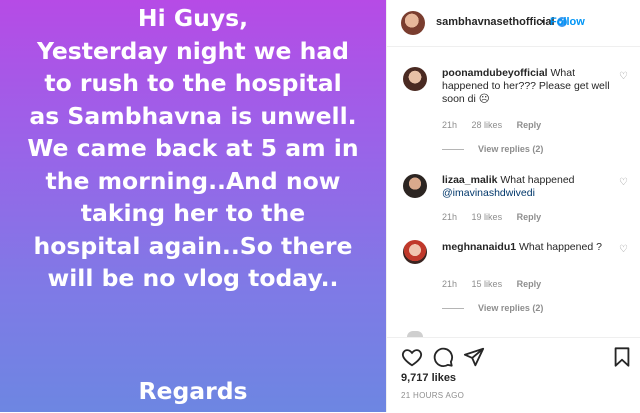 The height and width of the screenshot is (413, 640). I want to click on commenter-username: lizaa_malik, so click(469, 180).